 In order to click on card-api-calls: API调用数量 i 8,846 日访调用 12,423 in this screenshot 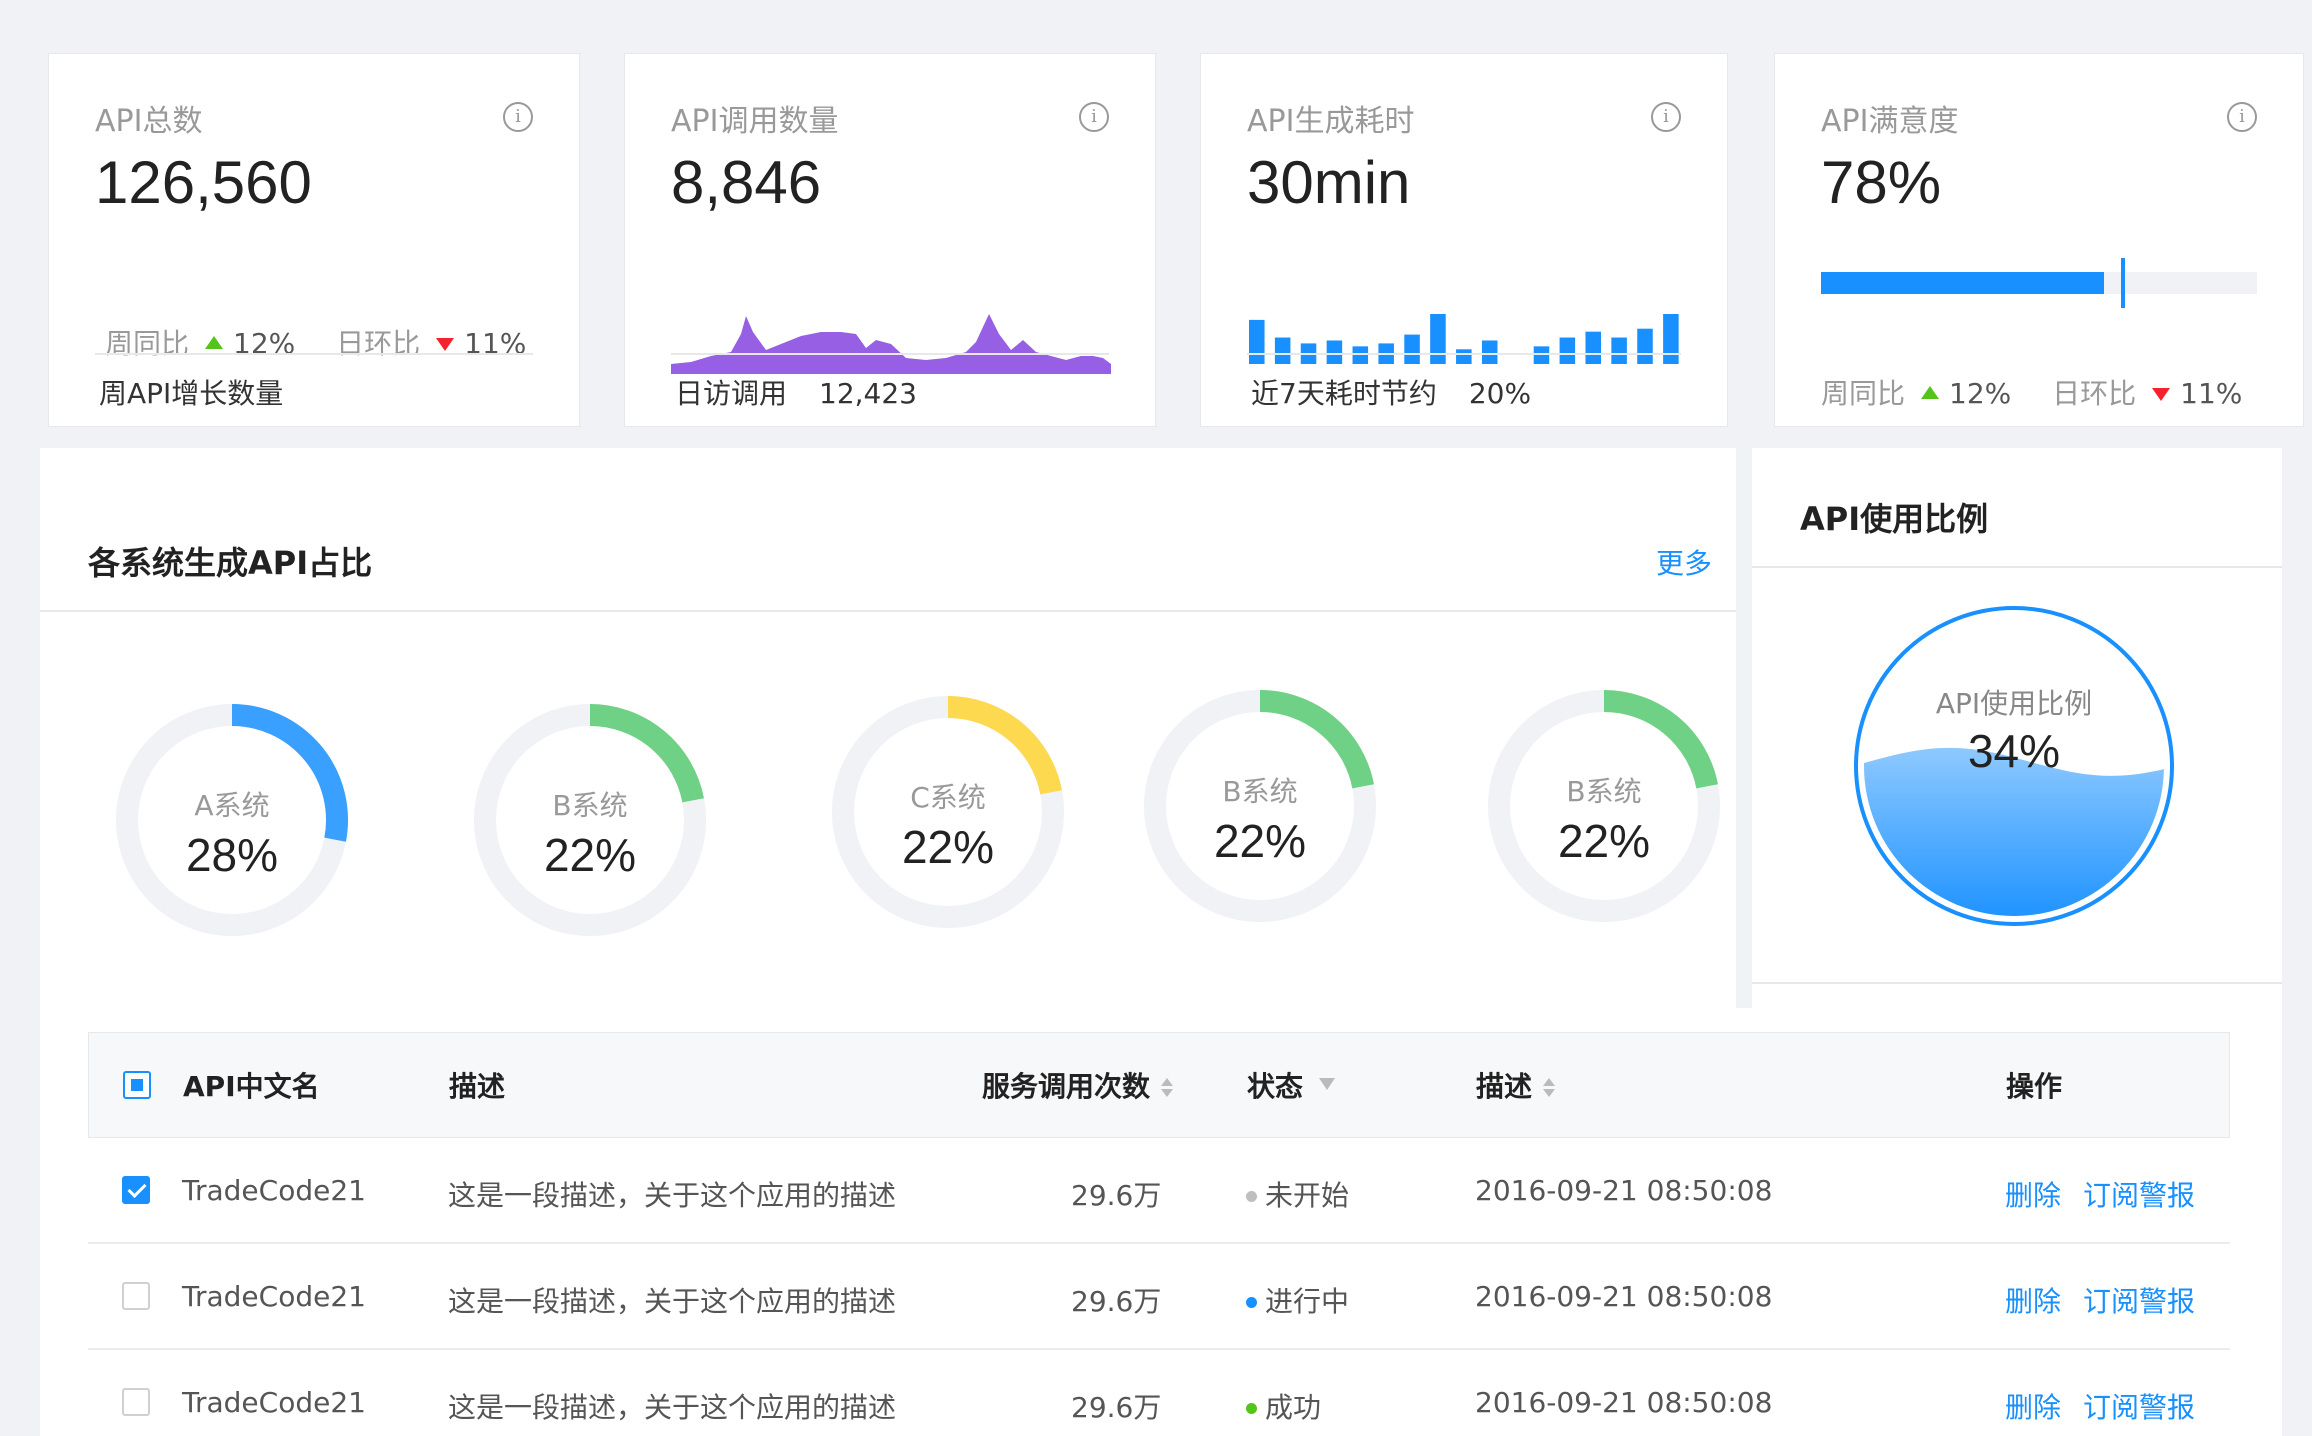, I will do `click(890, 240)`.